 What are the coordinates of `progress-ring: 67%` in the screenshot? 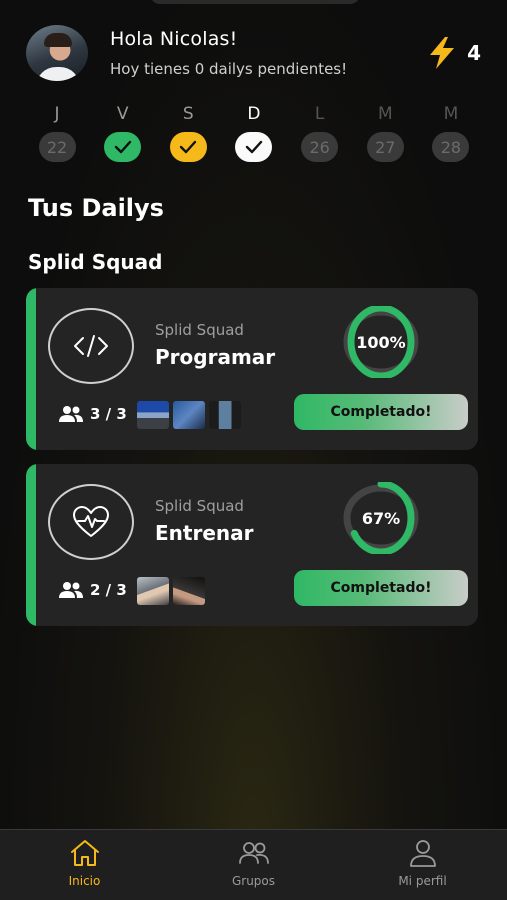 It's located at (381, 518).